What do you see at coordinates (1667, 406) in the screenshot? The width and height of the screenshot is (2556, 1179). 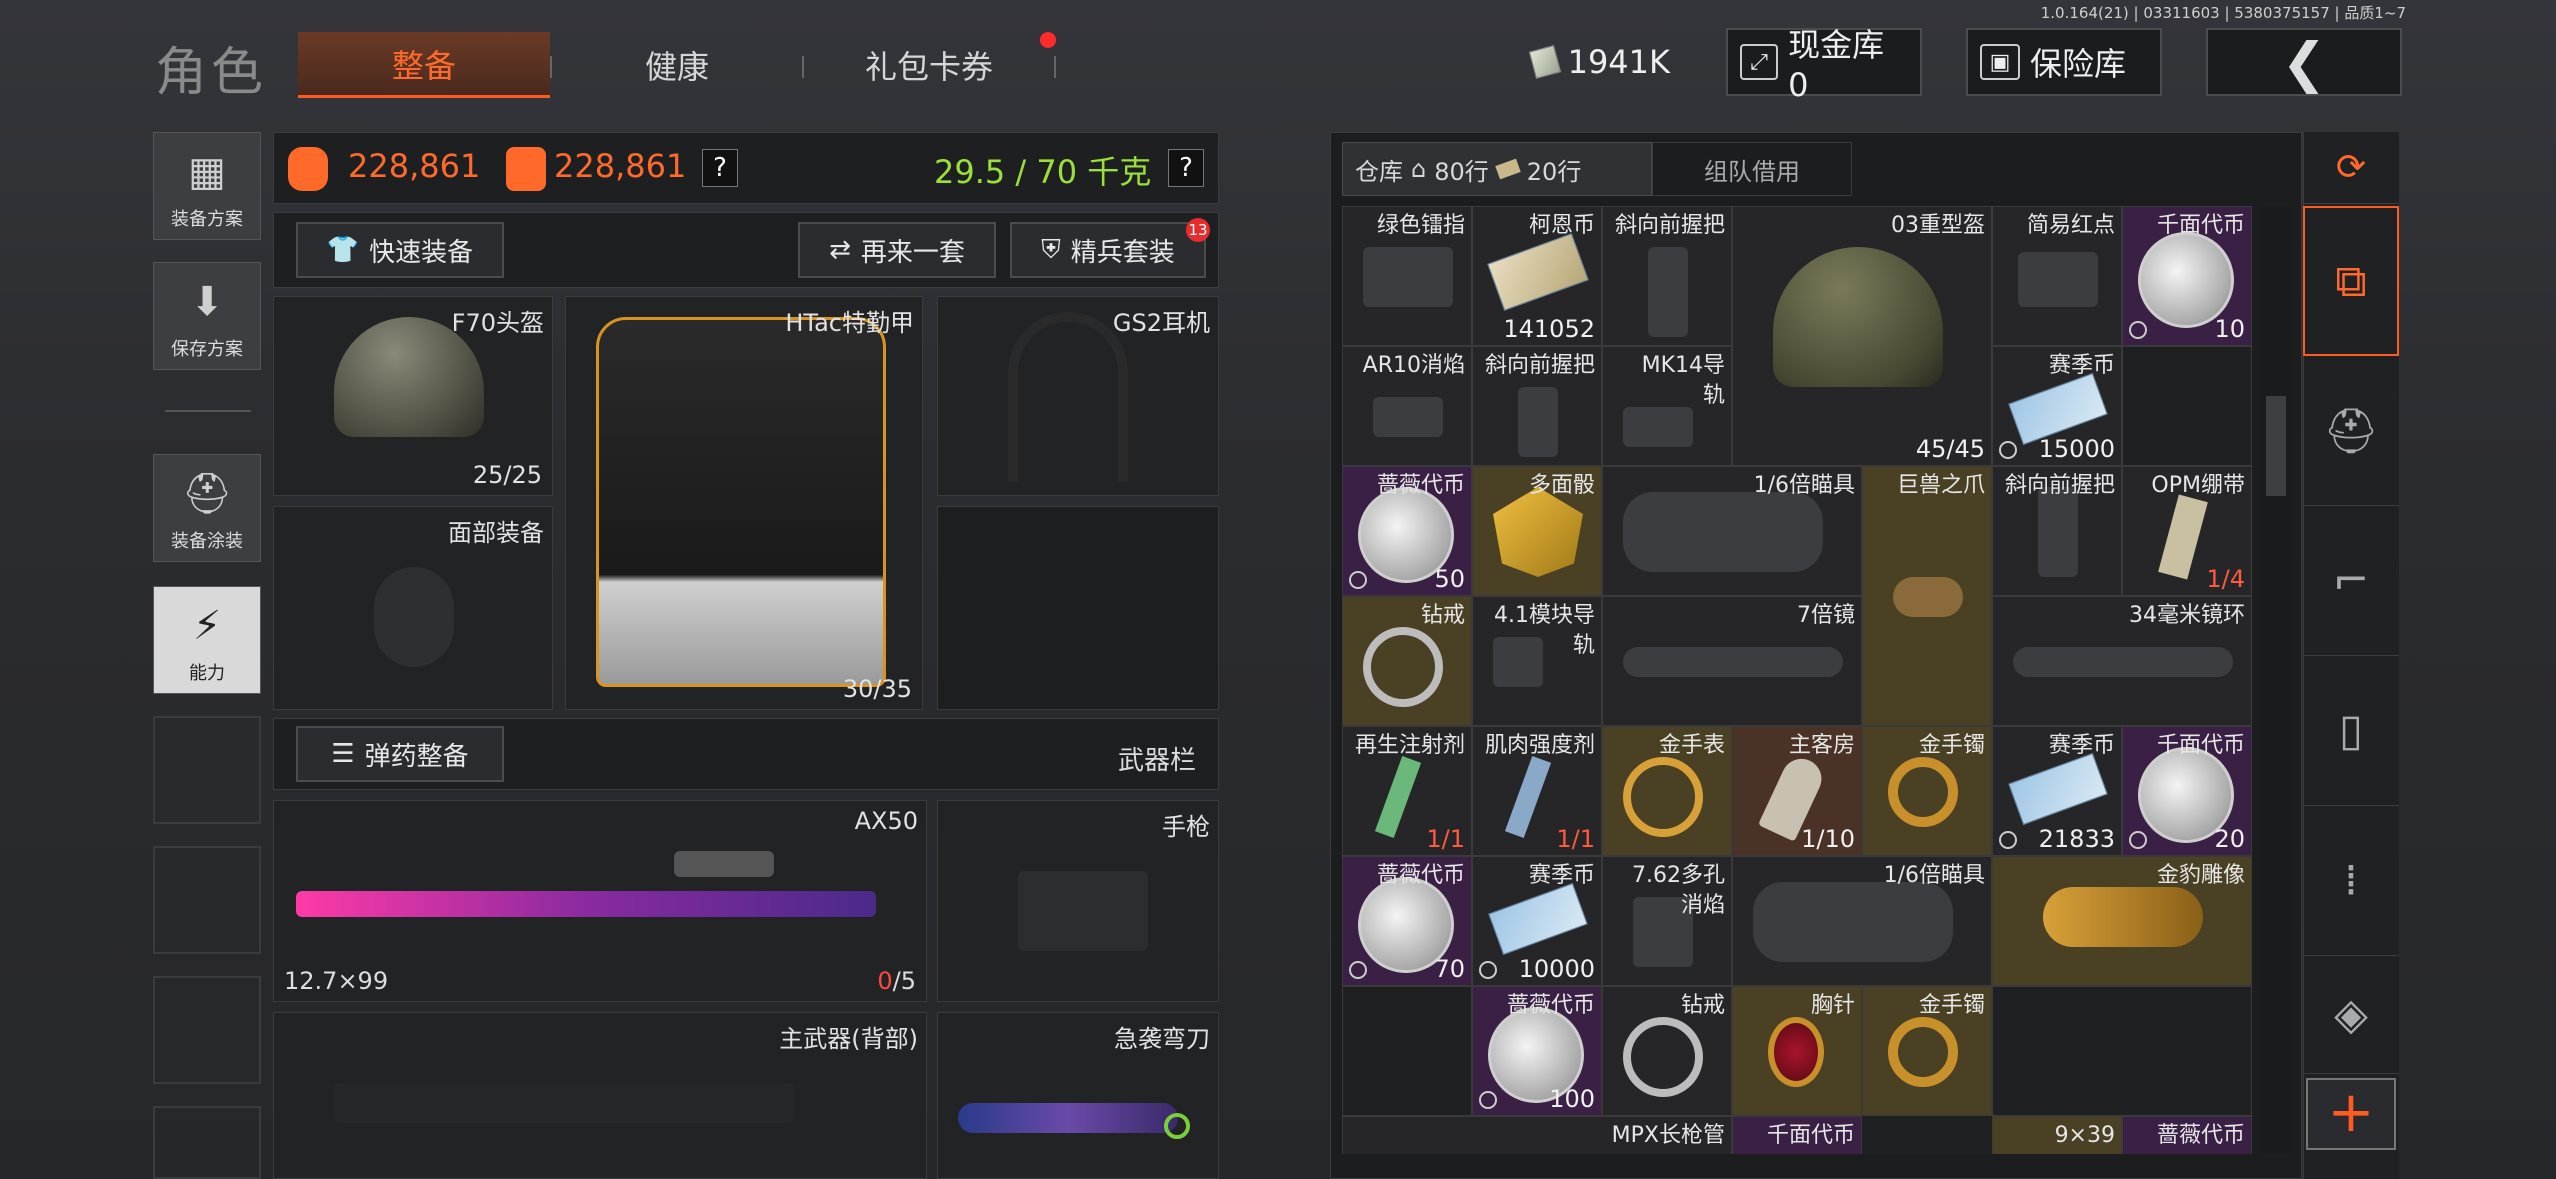 I see `item-cell: MK14导轨` at bounding box center [1667, 406].